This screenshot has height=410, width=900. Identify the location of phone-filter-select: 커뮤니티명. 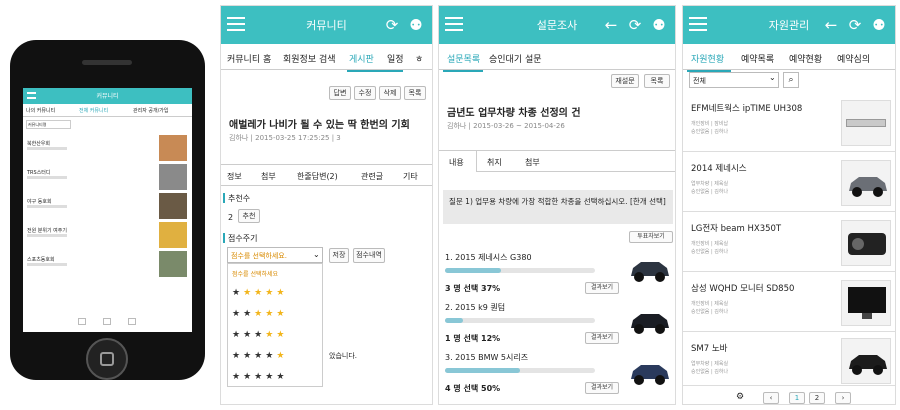
(48, 124).